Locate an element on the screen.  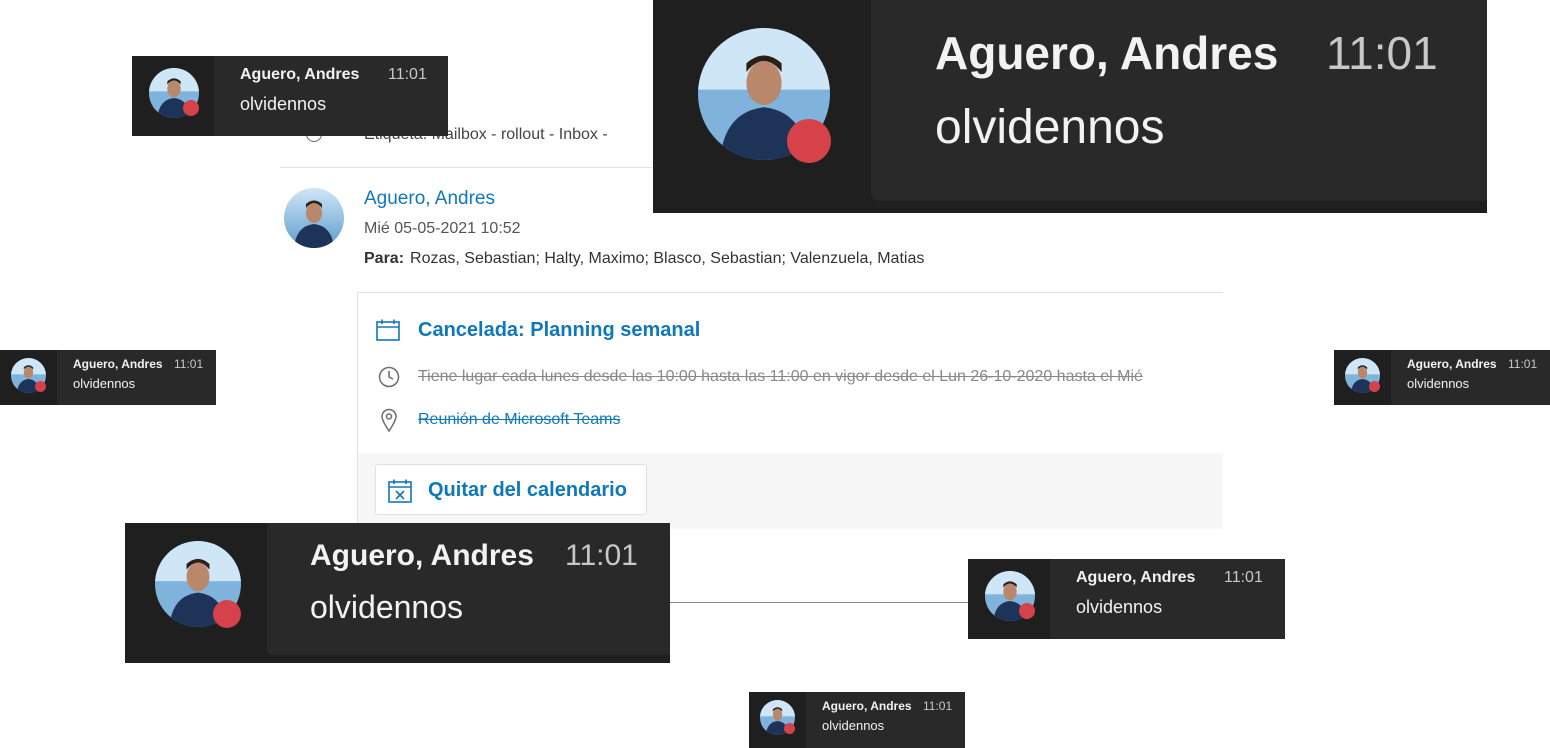
separator-line is located at coordinates (819, 602).